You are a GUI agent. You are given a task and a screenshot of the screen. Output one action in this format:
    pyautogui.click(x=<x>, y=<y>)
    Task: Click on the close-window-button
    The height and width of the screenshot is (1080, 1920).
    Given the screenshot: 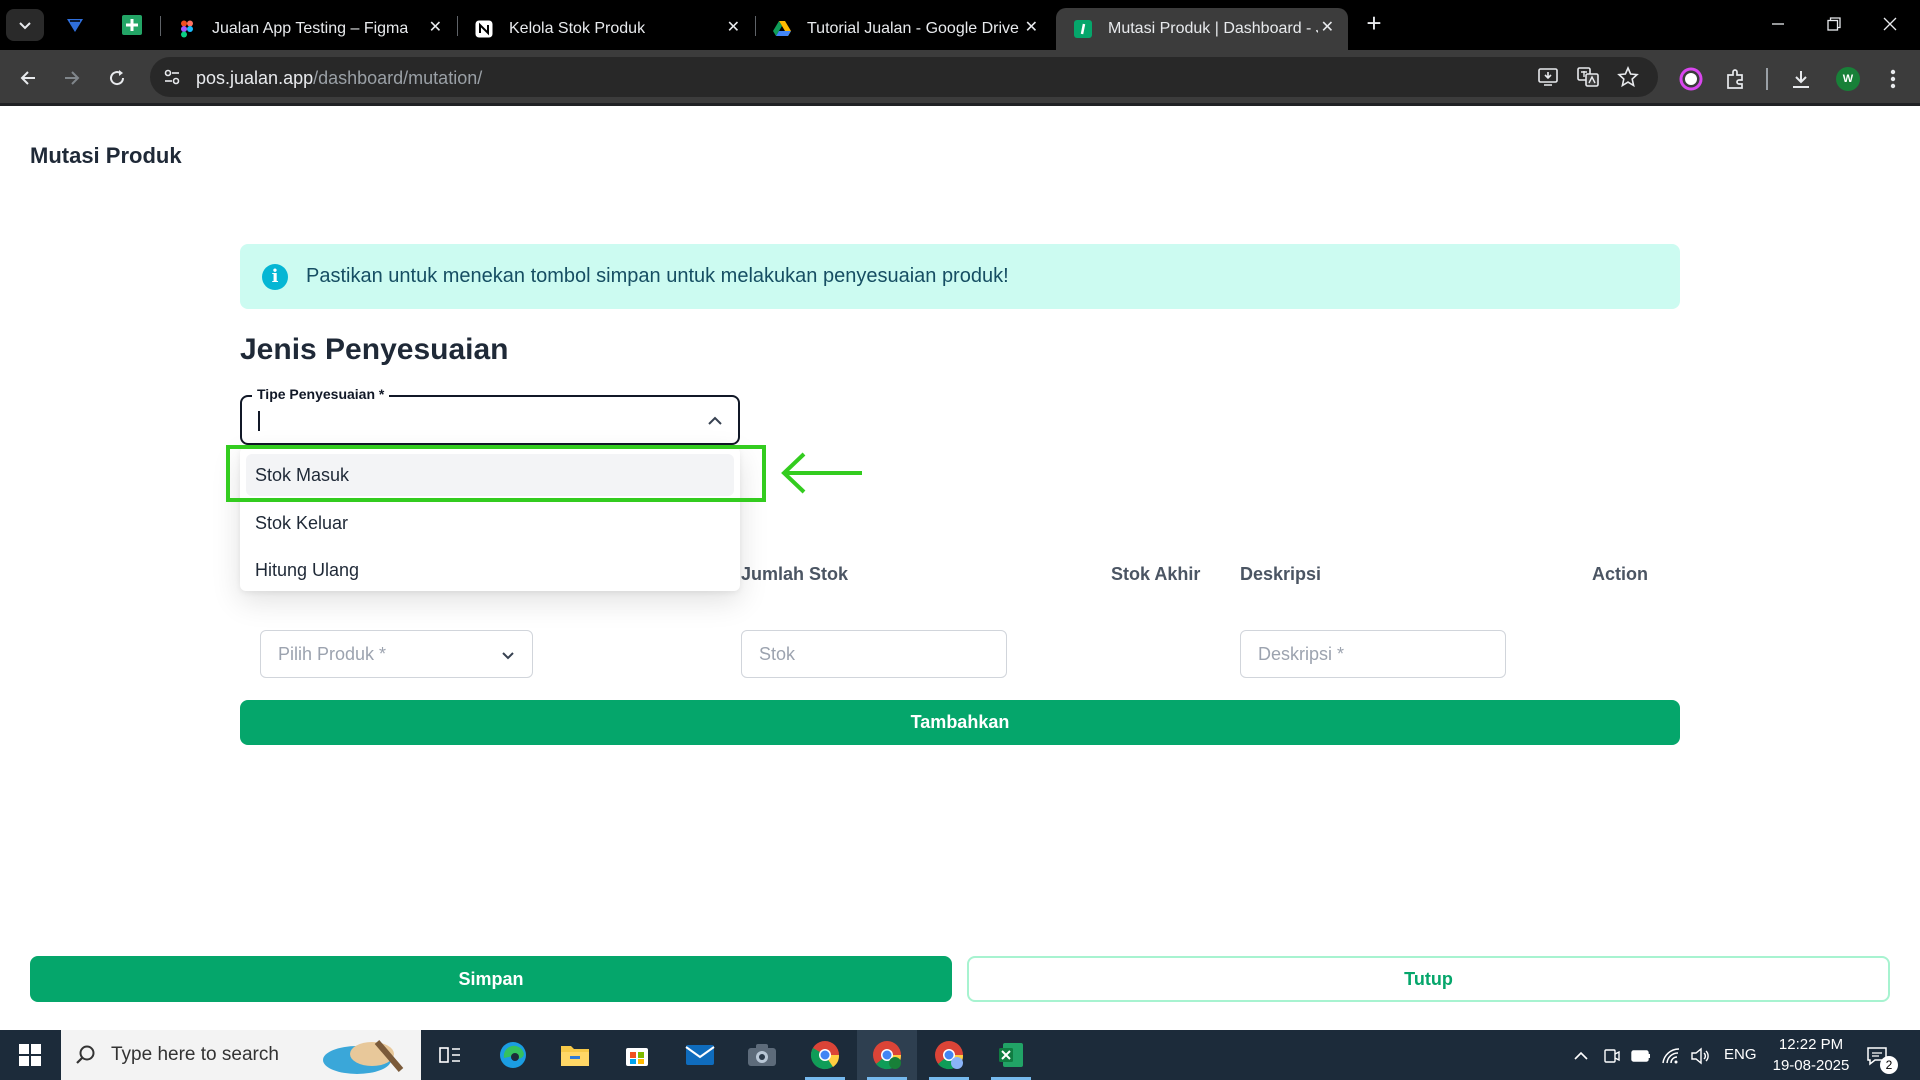 What is the action you would take?
    pyautogui.click(x=1890, y=24)
    